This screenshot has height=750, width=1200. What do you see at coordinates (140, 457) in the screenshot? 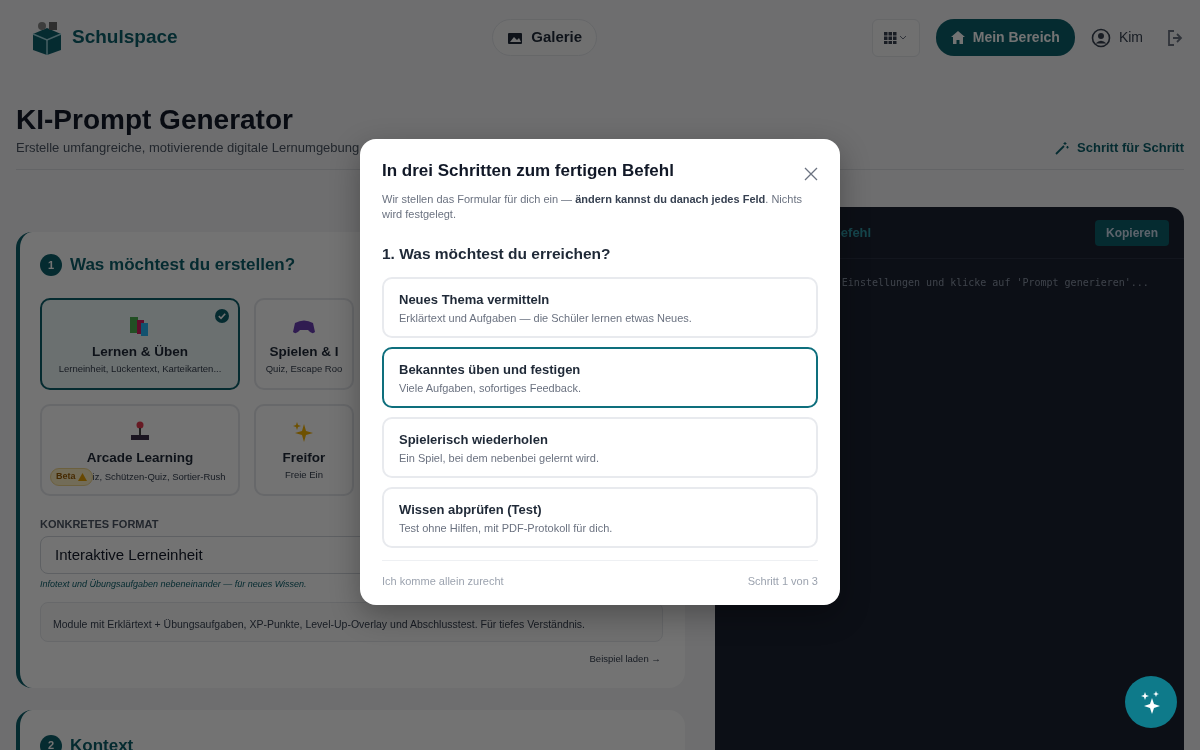
I see `type-title: Arcade Learning` at bounding box center [140, 457].